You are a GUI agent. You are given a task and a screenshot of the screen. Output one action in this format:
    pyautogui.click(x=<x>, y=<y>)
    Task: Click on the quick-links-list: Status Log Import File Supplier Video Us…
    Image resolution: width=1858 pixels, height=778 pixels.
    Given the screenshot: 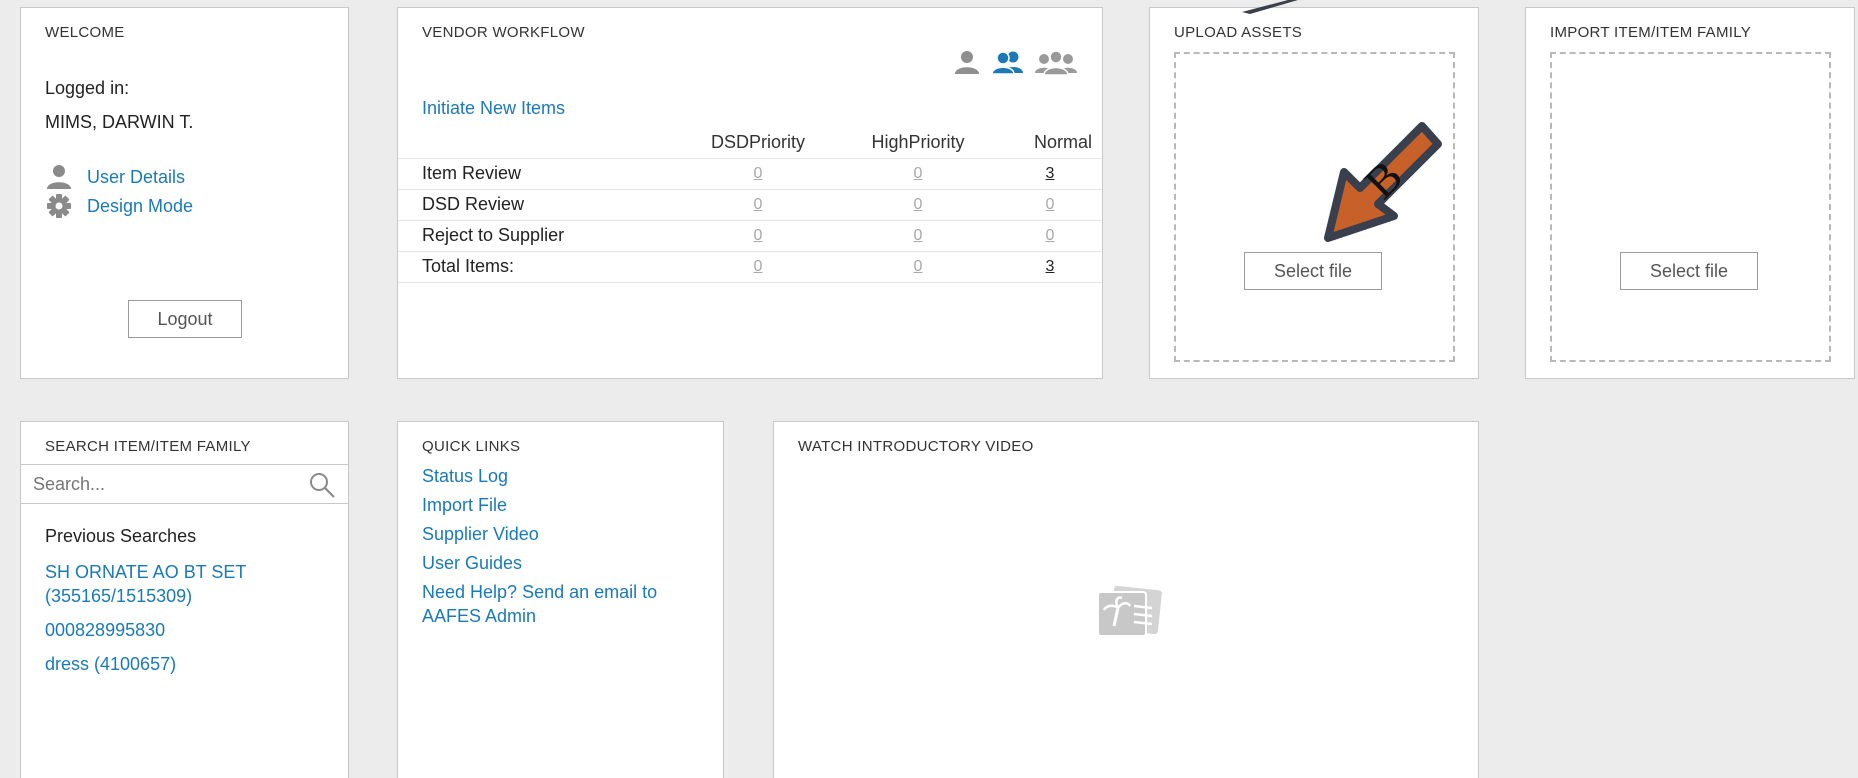 What is the action you would take?
    pyautogui.click(x=567, y=548)
    